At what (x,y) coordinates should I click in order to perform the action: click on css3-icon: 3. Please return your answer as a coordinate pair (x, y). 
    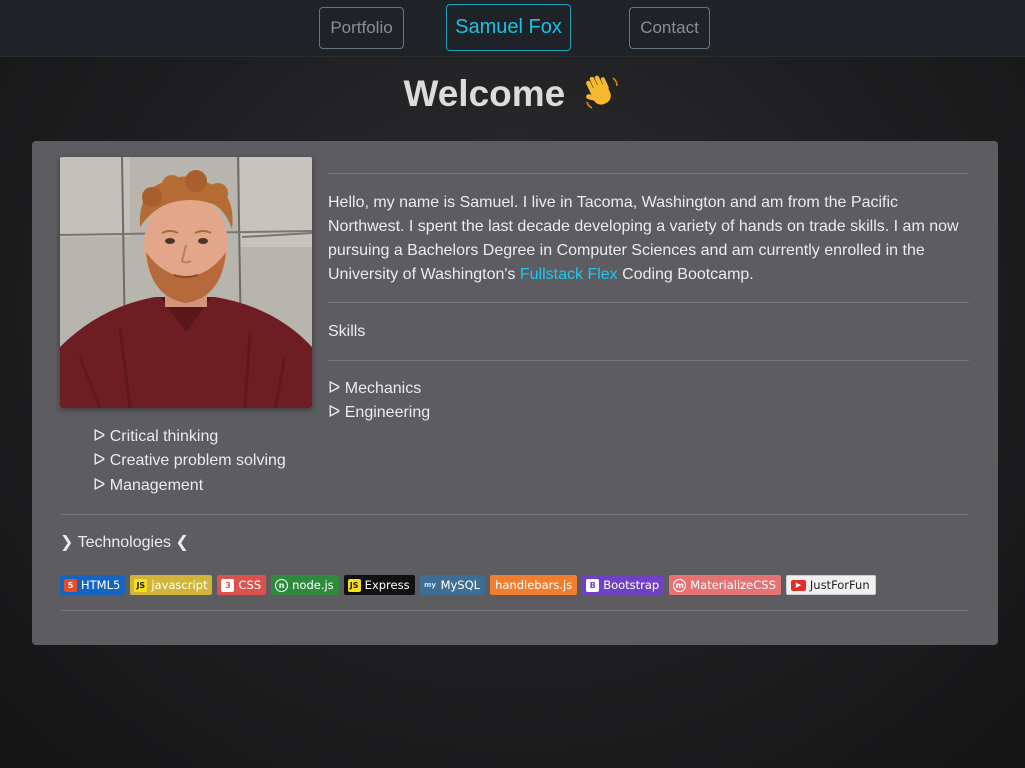
    Looking at the image, I should click on (228, 585).